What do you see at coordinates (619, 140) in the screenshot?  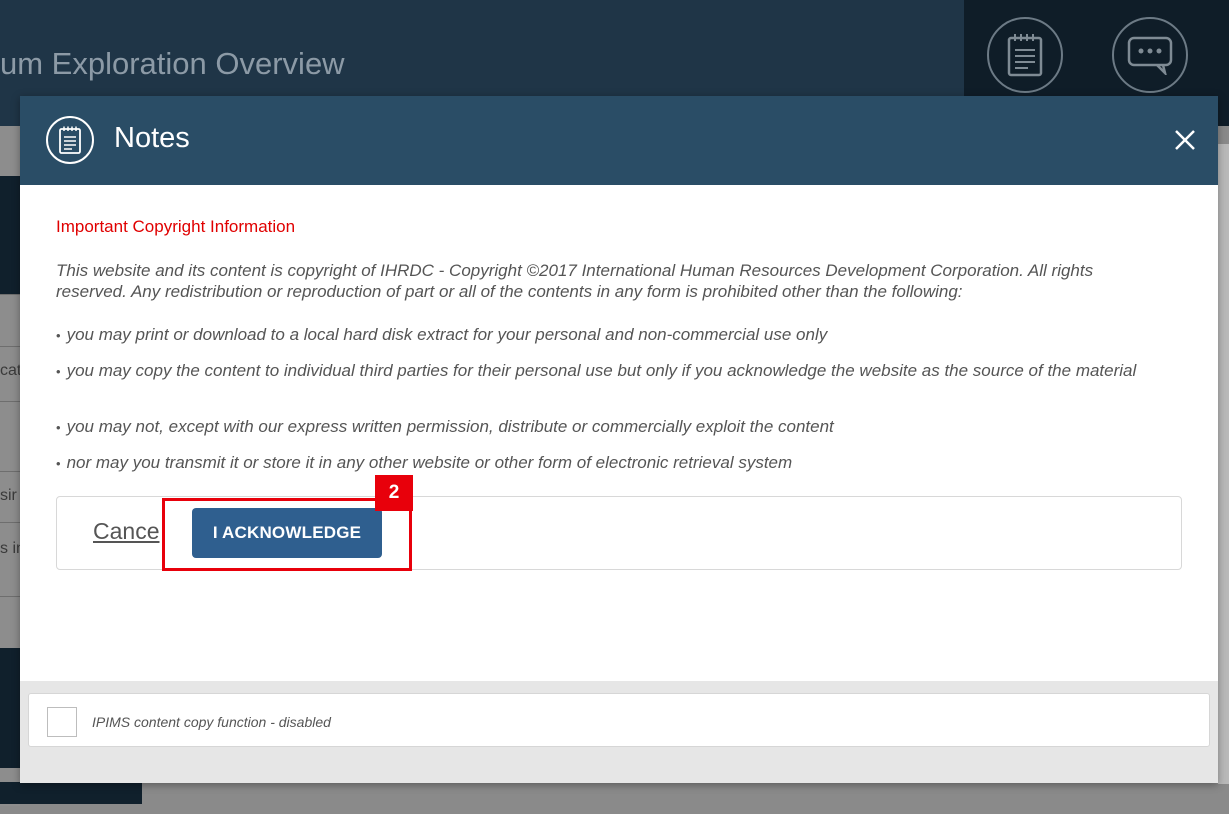 I see `modal-header: Notes` at bounding box center [619, 140].